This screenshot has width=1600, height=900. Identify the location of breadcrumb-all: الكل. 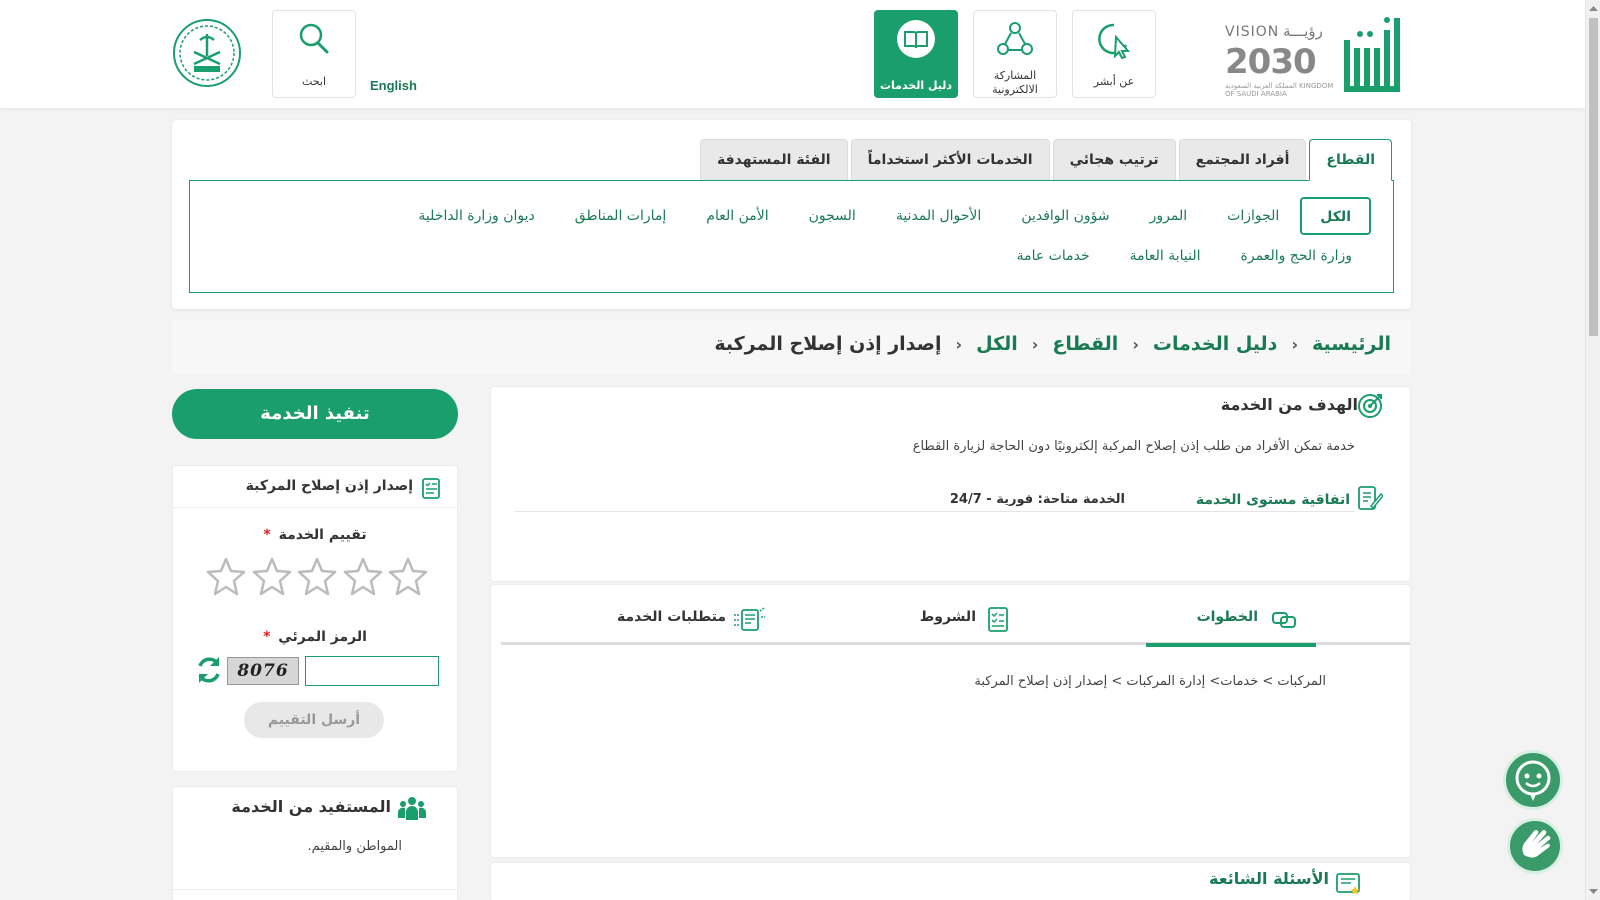
(997, 344).